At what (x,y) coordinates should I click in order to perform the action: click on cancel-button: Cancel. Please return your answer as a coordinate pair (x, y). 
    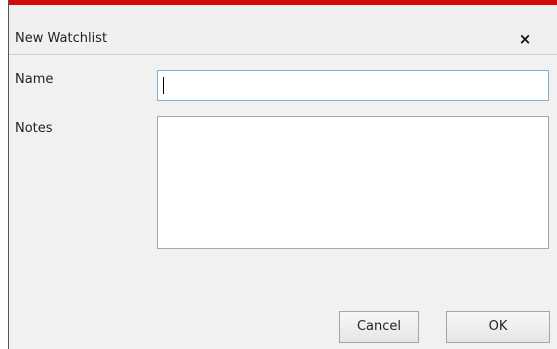
    Looking at the image, I should click on (379, 327).